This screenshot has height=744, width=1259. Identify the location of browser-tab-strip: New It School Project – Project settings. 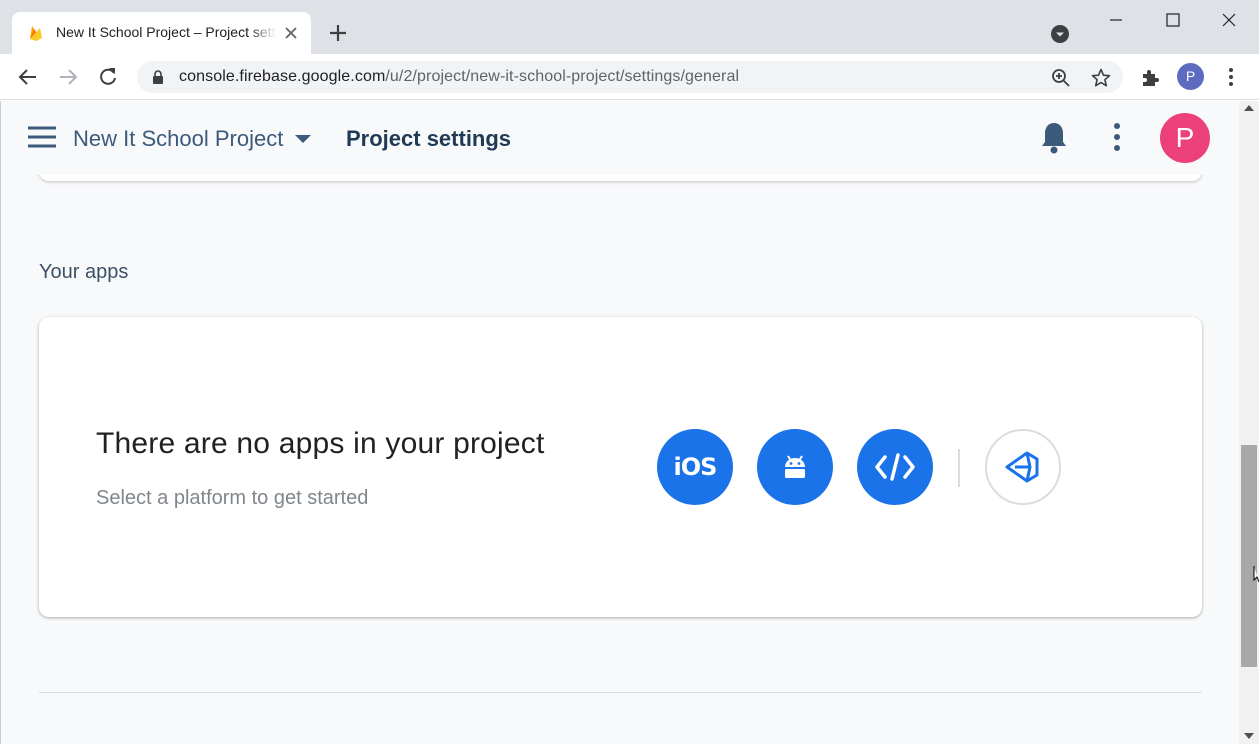
(629, 27).